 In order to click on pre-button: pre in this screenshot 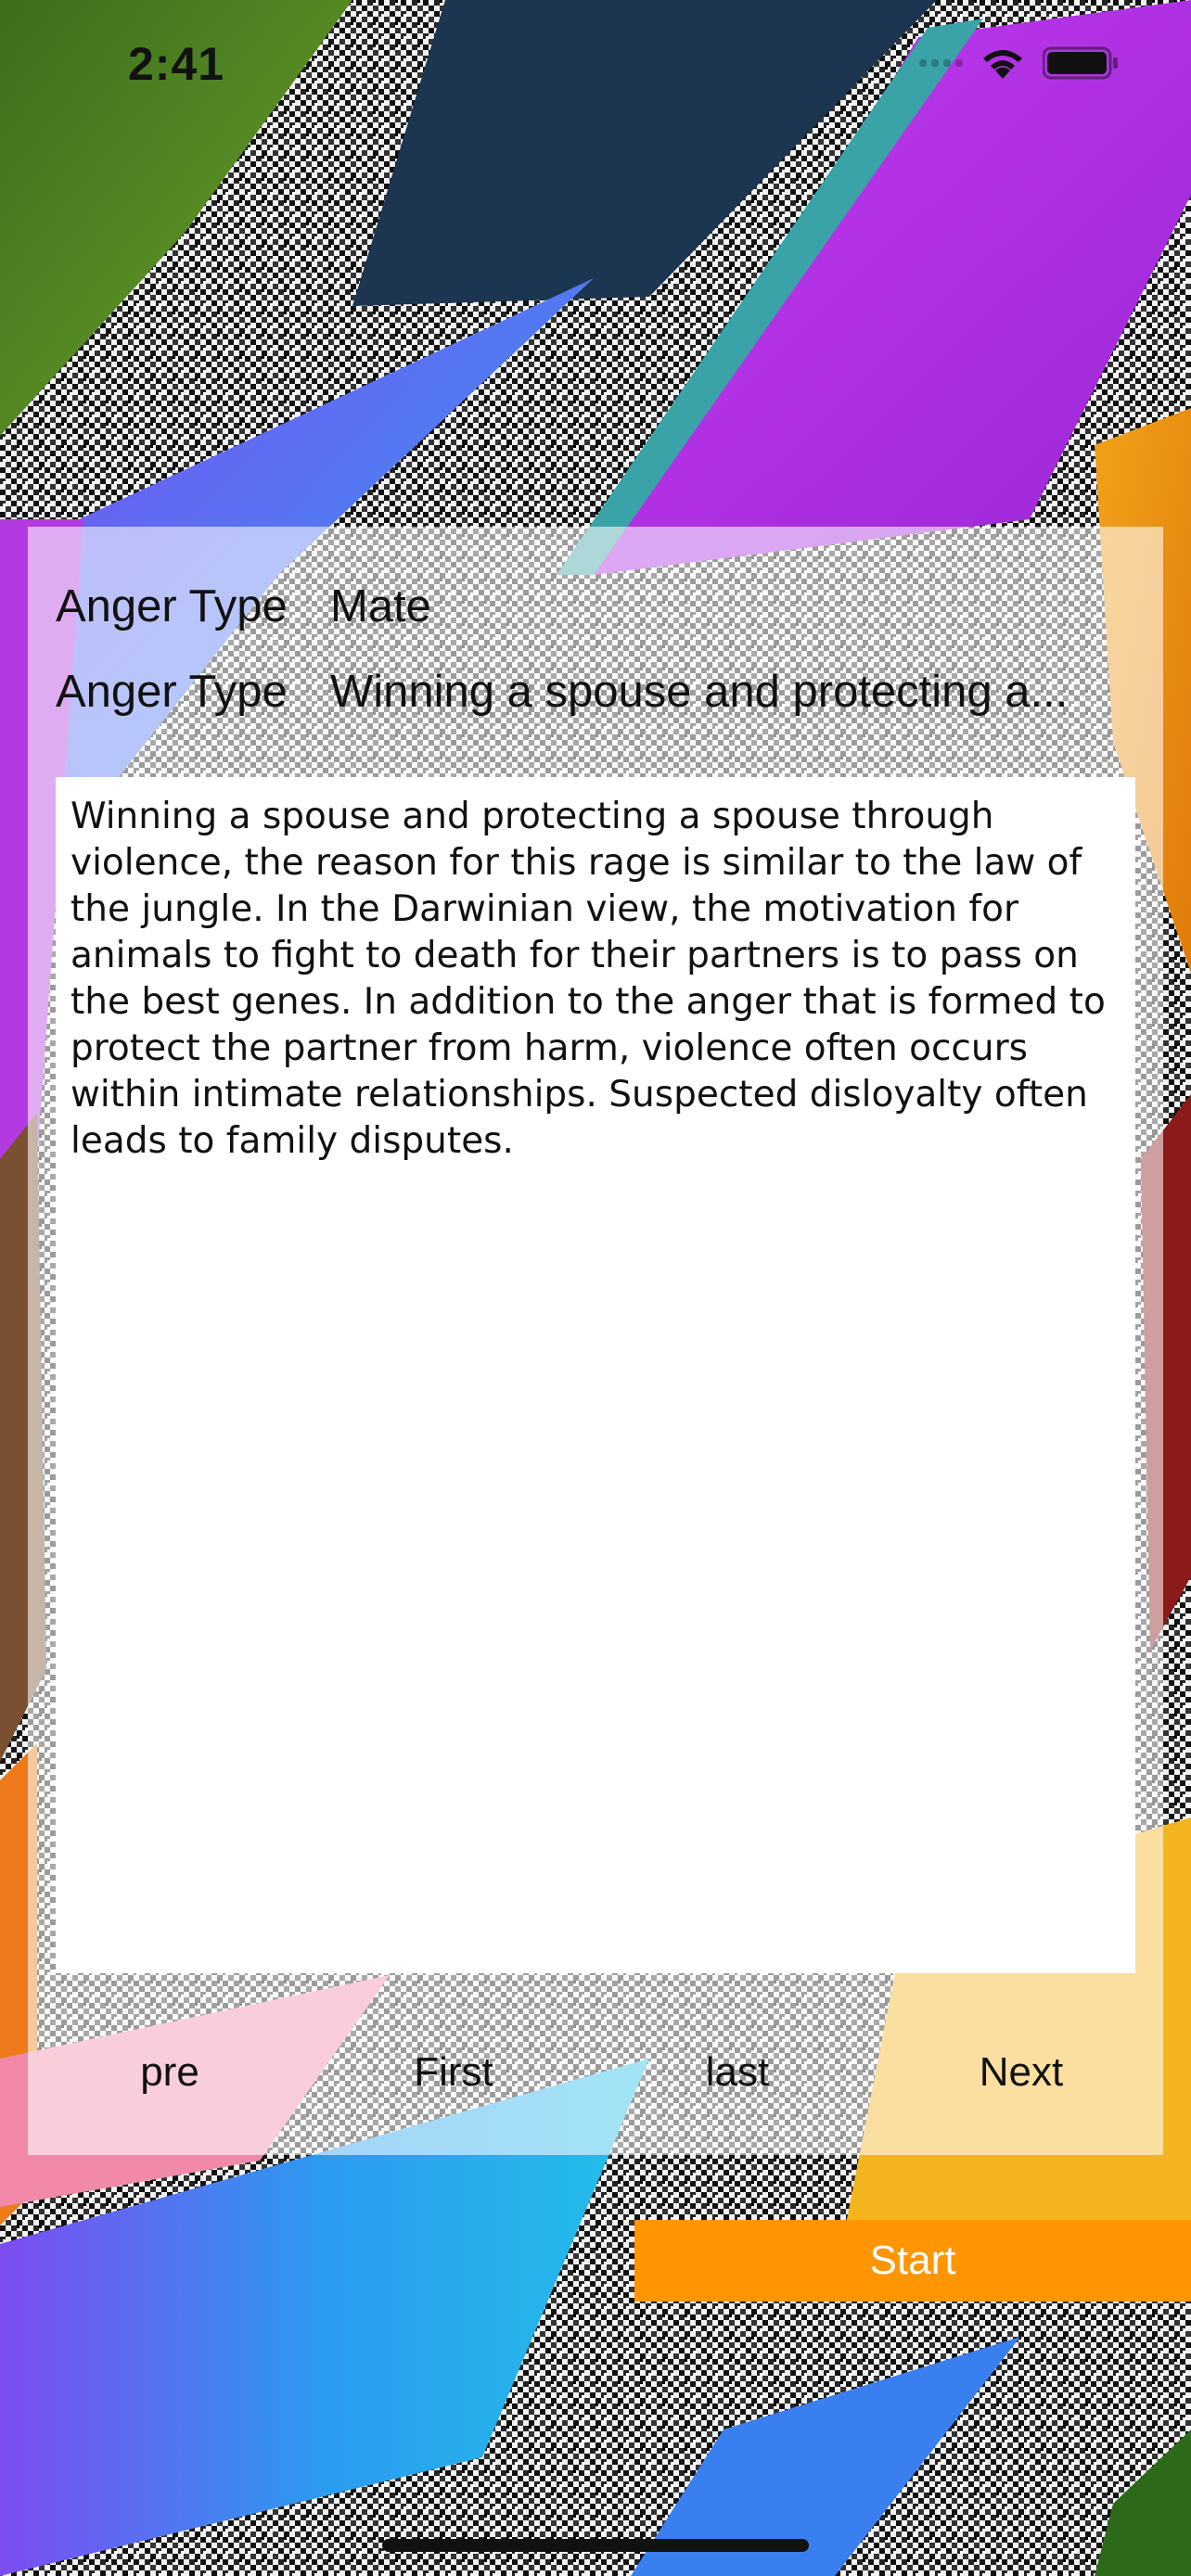, I will do `click(170, 2072)`.